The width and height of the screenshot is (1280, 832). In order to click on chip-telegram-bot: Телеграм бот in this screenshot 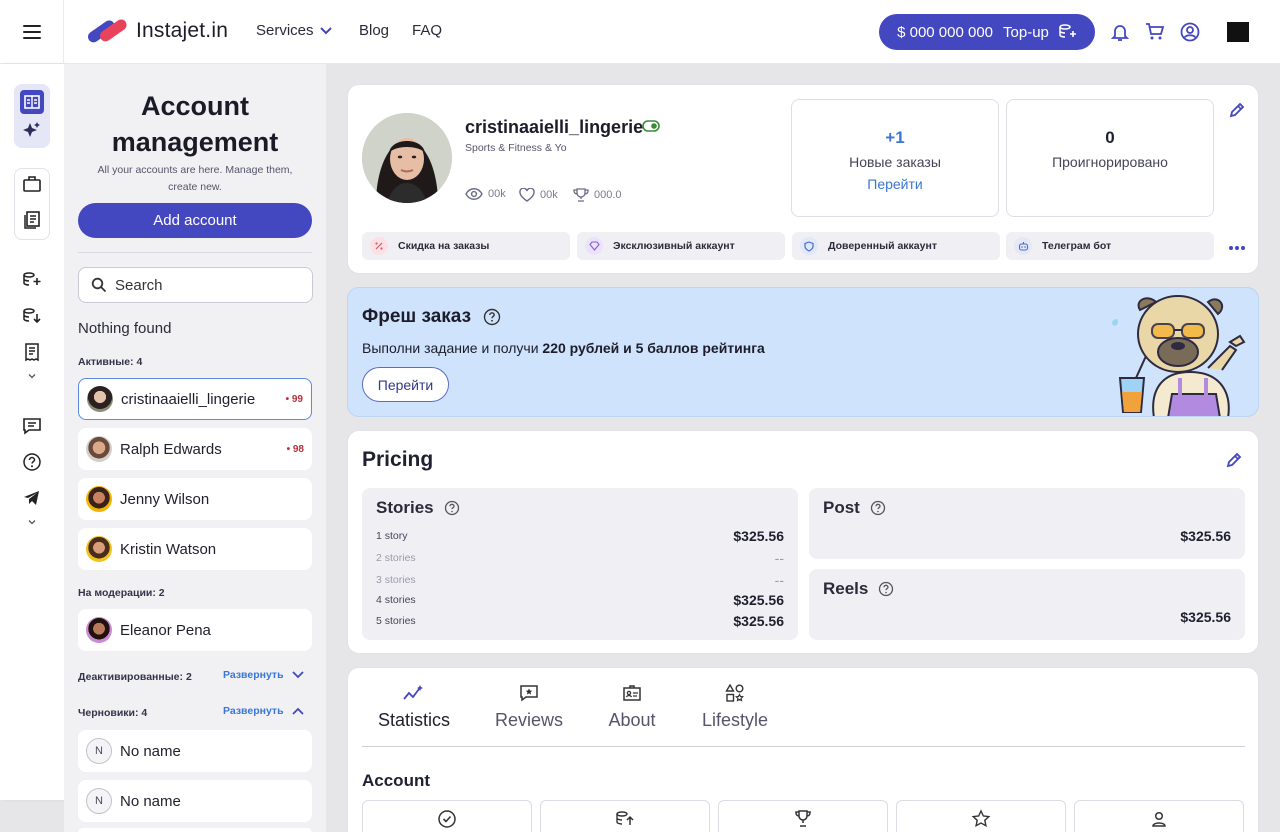, I will do `click(1110, 246)`.